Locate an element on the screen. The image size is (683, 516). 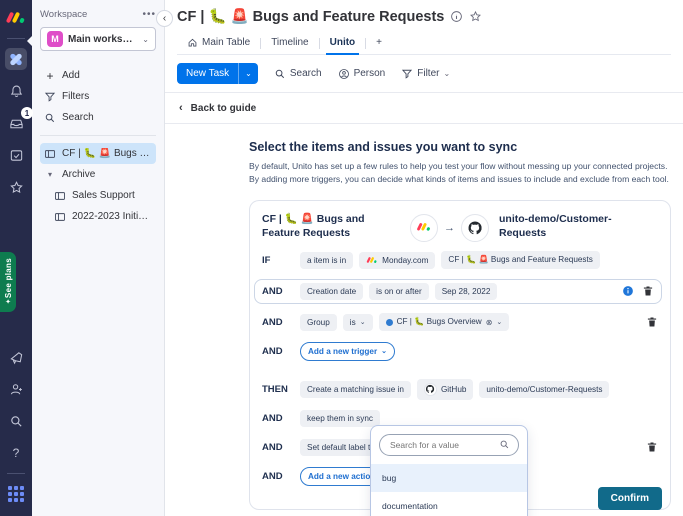
label-picker-dropdown: bug documentation is located at coordinates (449, 470).